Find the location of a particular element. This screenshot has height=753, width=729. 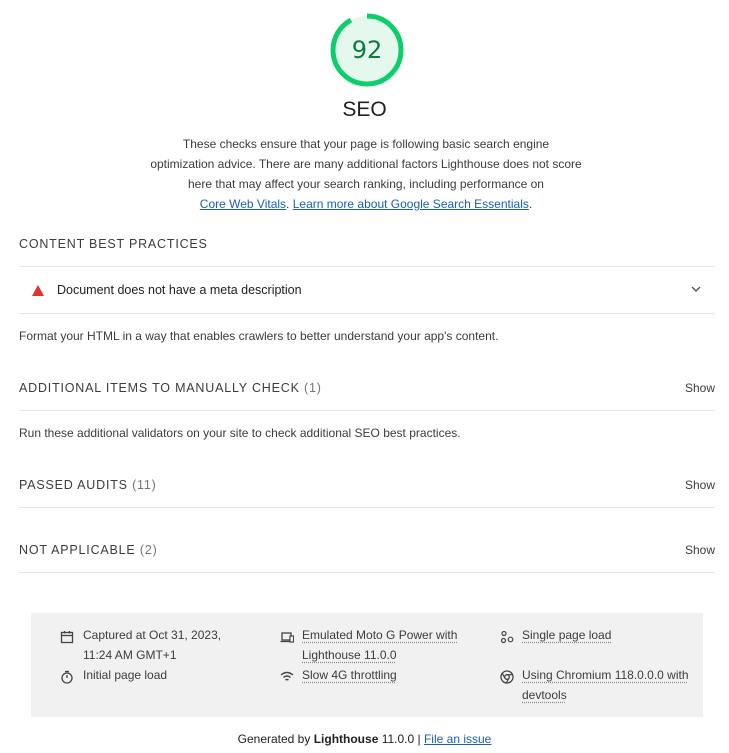

wifi-icon is located at coordinates (287, 676).